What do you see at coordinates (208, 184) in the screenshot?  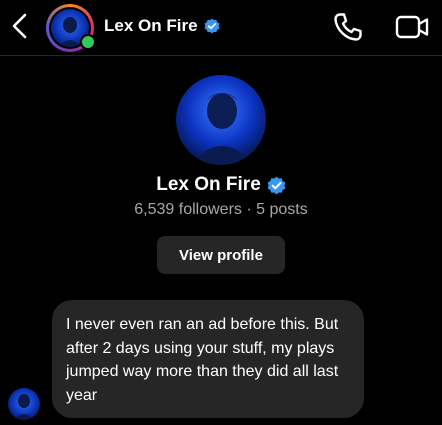 I see `profile-name-text: Lex On Fire` at bounding box center [208, 184].